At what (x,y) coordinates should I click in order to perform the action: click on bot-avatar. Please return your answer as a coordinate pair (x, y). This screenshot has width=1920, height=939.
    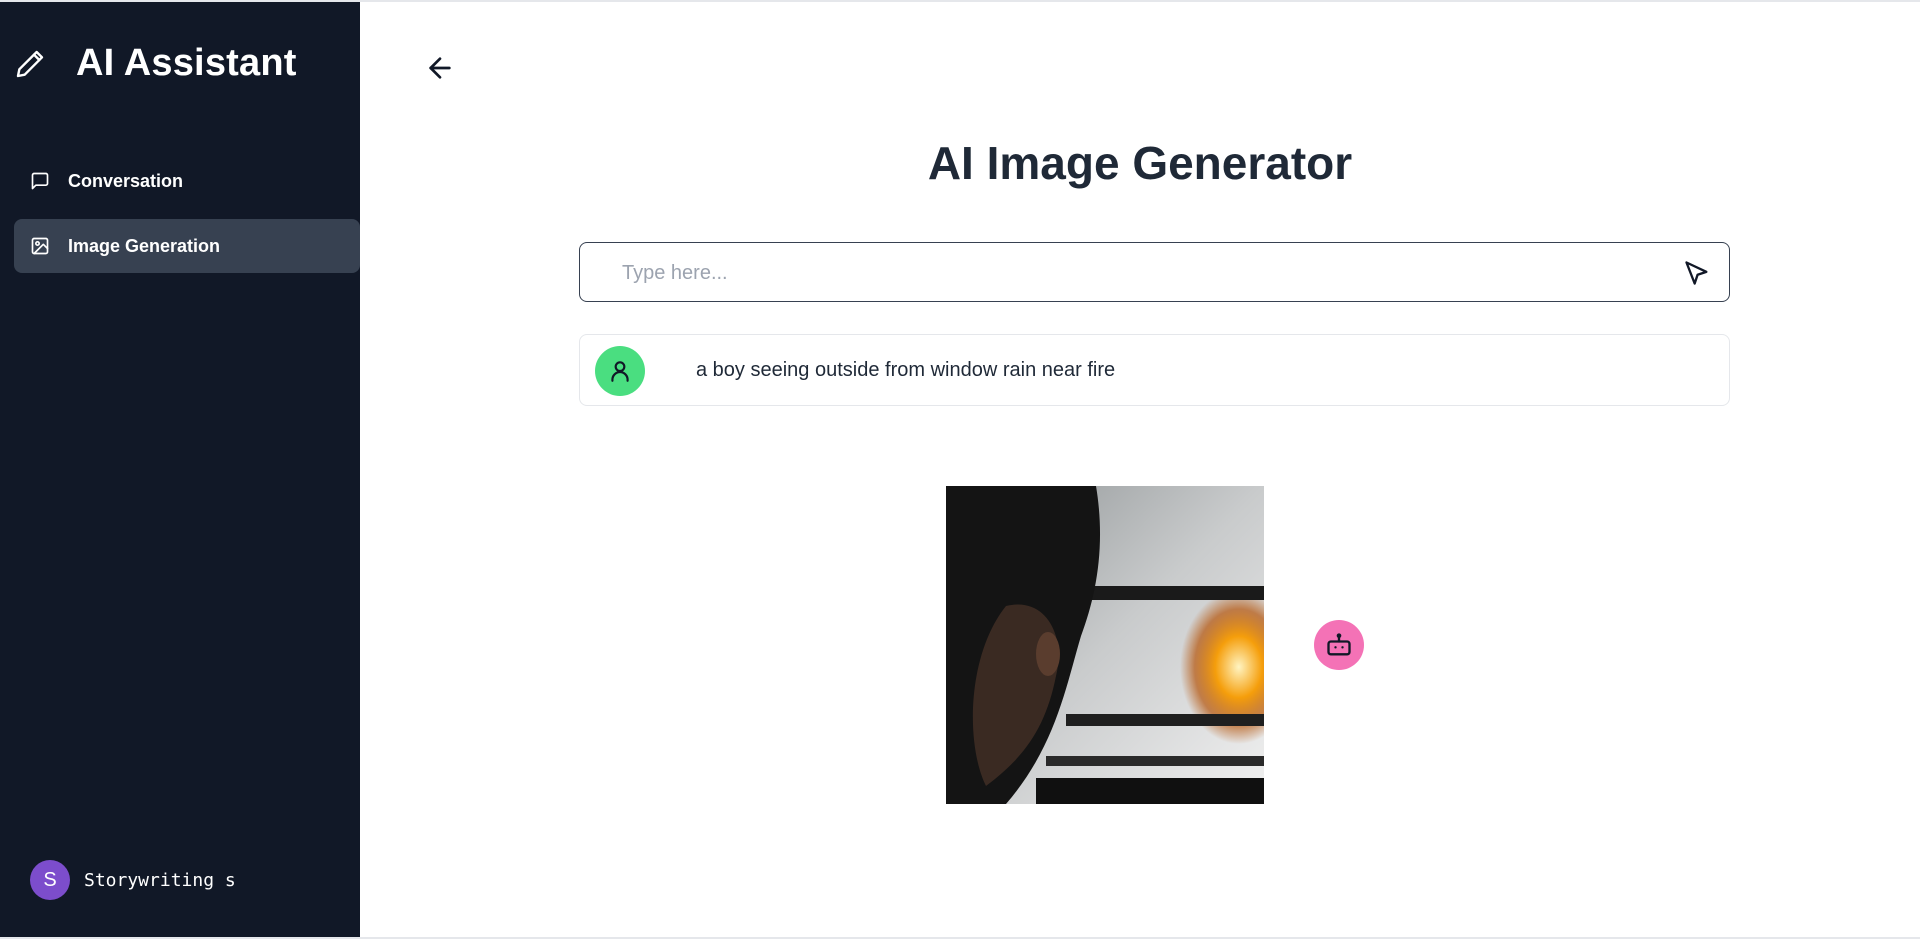
    Looking at the image, I should click on (1339, 645).